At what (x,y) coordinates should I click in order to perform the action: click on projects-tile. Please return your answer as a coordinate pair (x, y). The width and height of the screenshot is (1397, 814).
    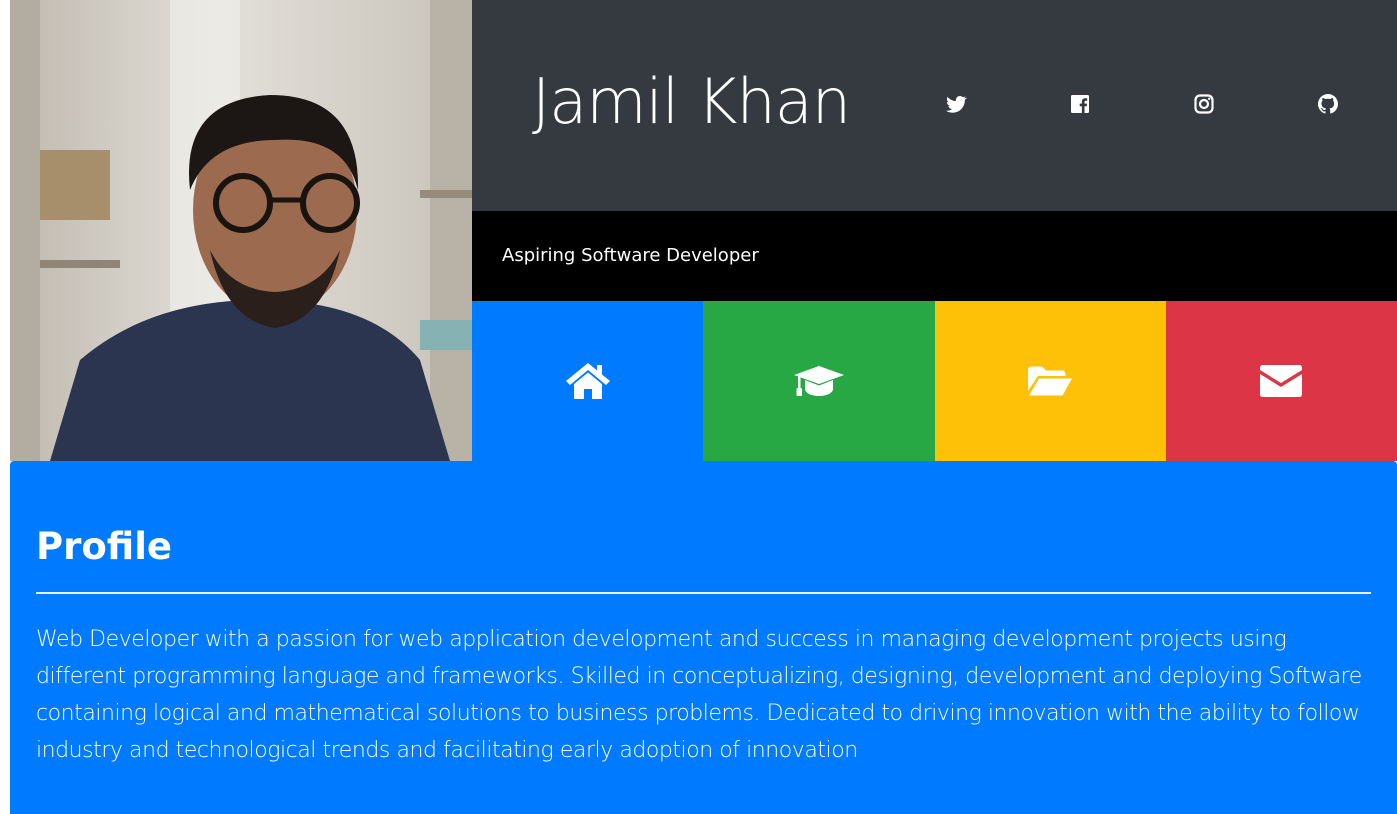
    Looking at the image, I should click on (1050, 381).